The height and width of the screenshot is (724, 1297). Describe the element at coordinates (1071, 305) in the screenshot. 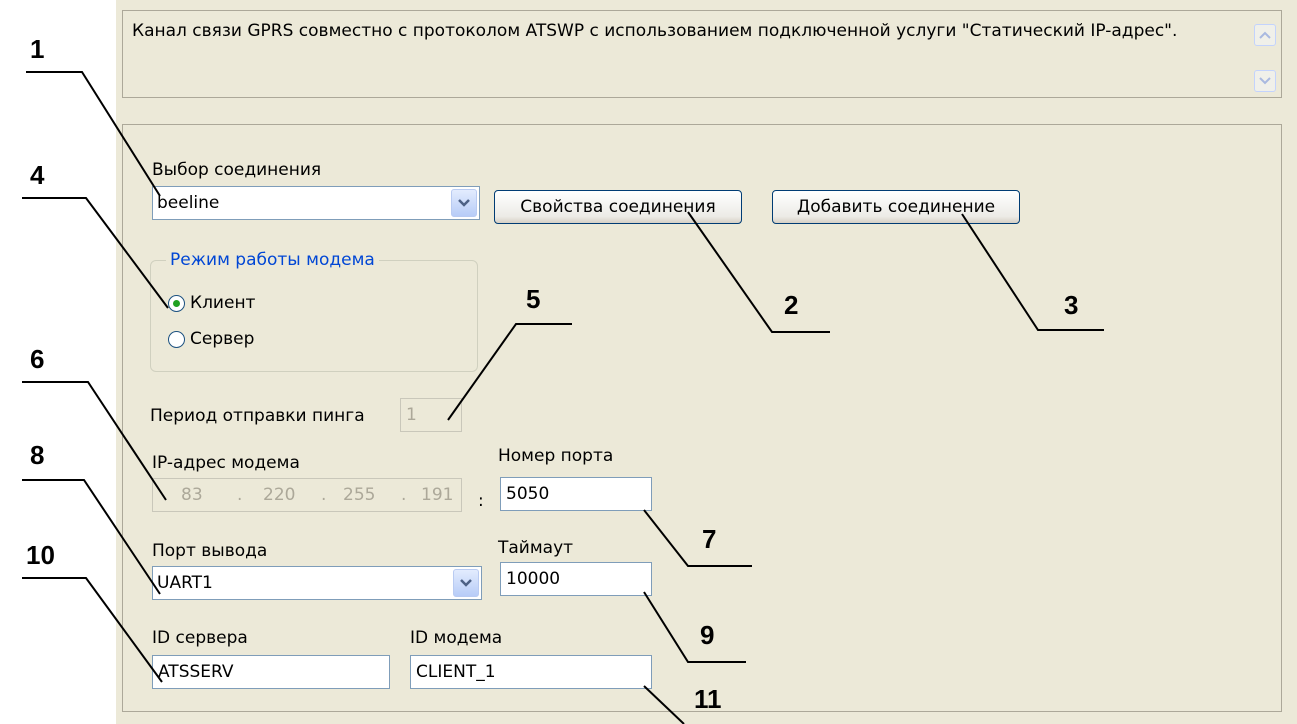

I see `callout-3: 3` at that location.